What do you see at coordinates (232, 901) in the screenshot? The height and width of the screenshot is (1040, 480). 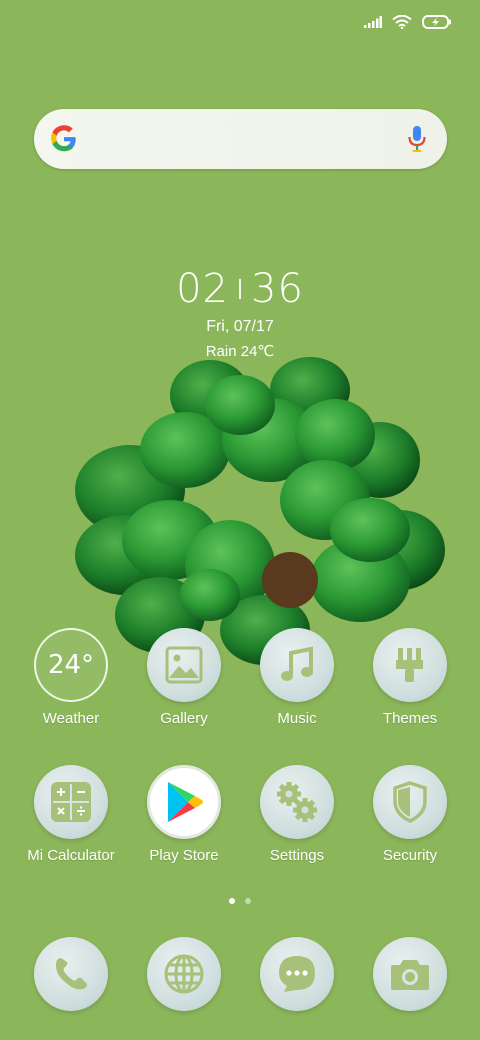 I see `page-dot-active` at bounding box center [232, 901].